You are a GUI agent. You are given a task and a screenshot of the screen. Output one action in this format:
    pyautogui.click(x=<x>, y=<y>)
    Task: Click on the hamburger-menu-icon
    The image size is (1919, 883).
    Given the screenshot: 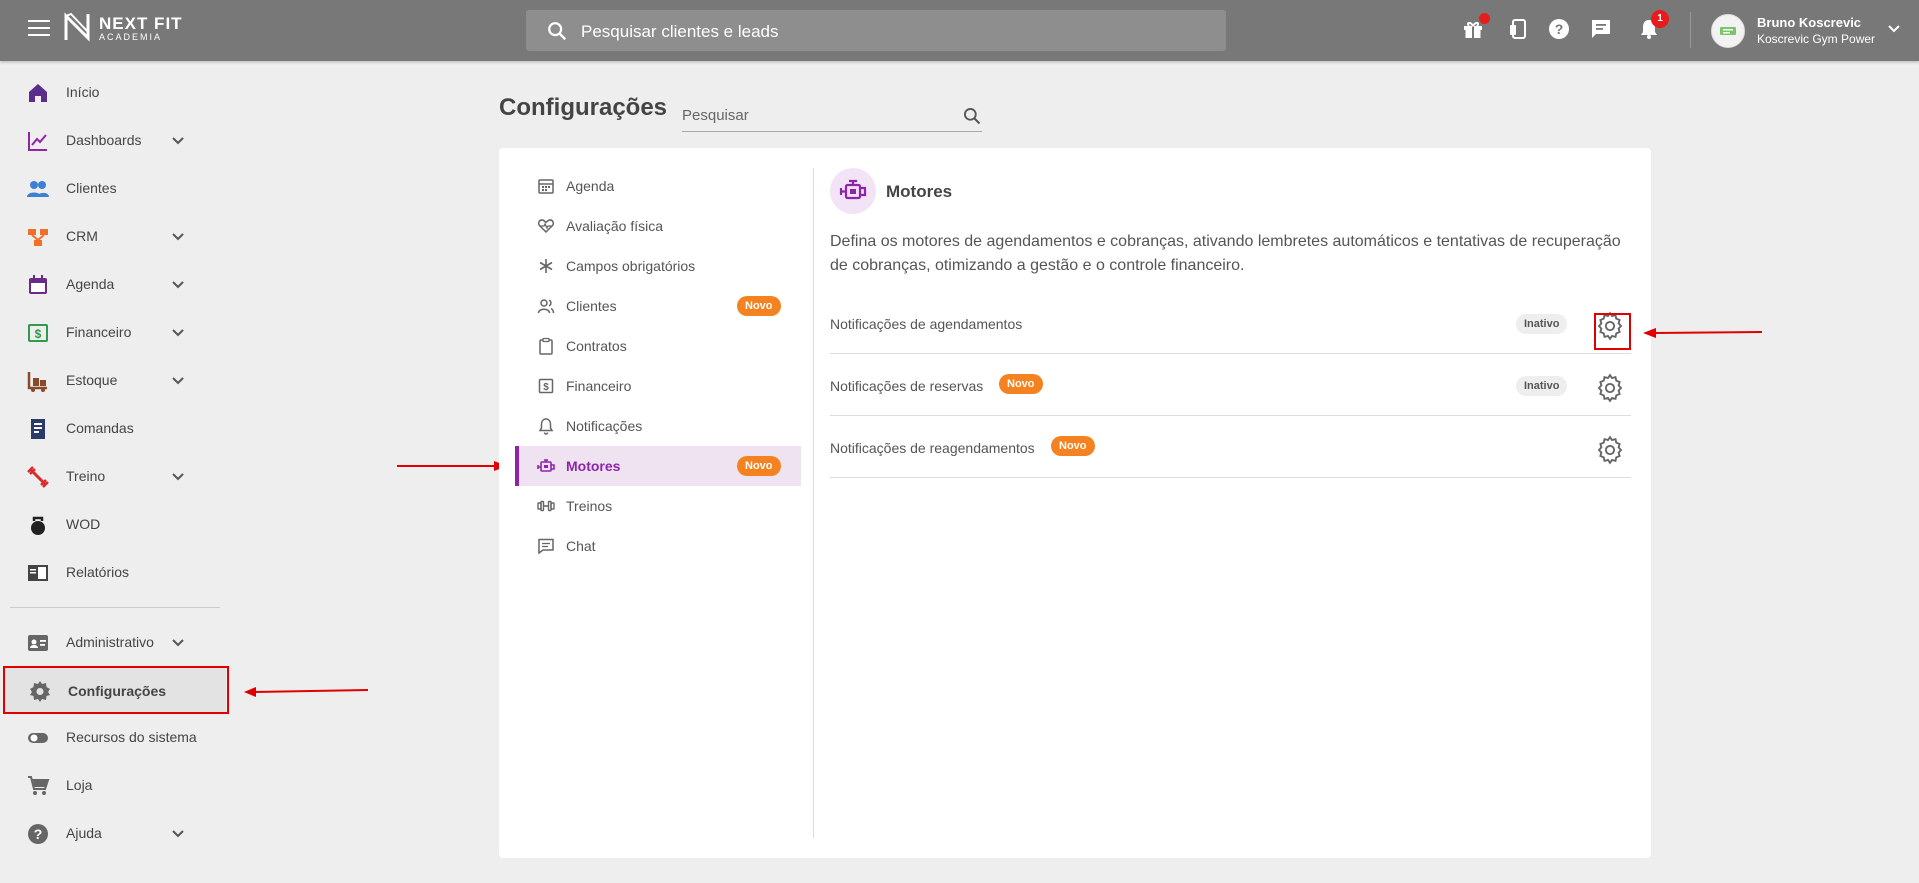 What is the action you would take?
    pyautogui.click(x=39, y=29)
    